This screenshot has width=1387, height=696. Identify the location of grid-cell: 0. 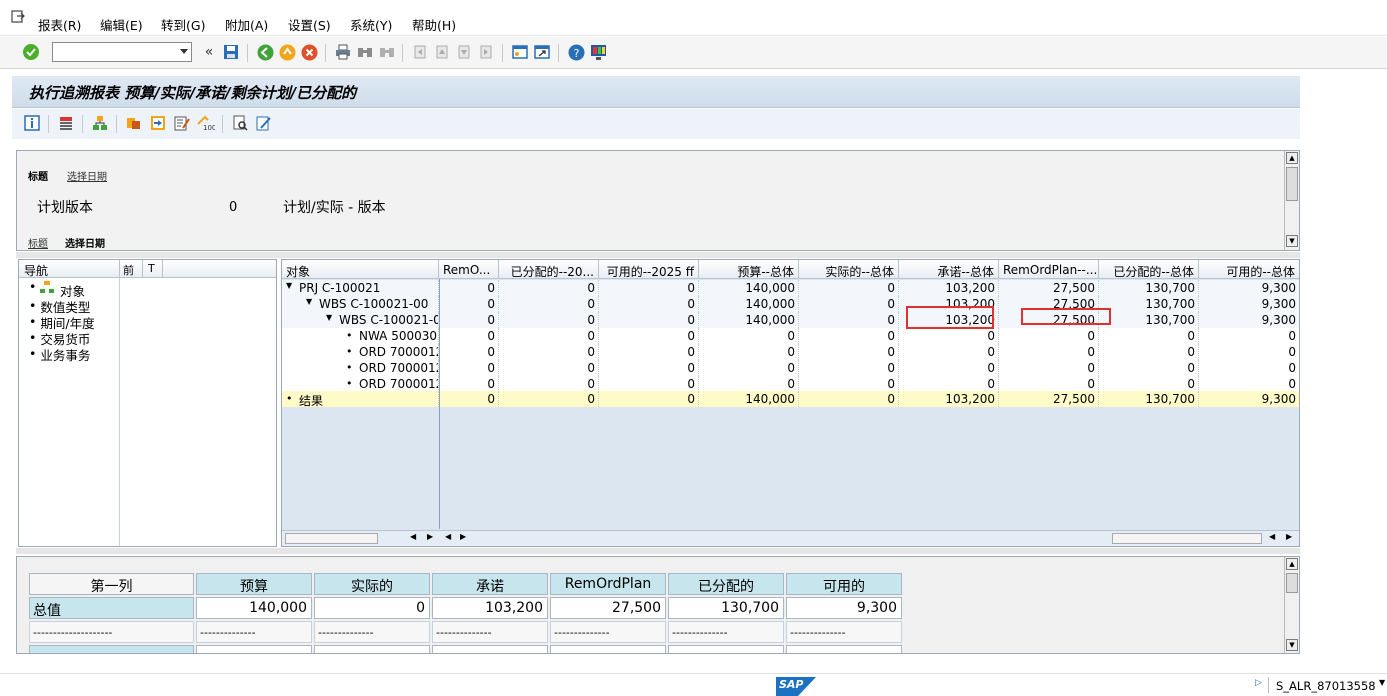
(849, 288).